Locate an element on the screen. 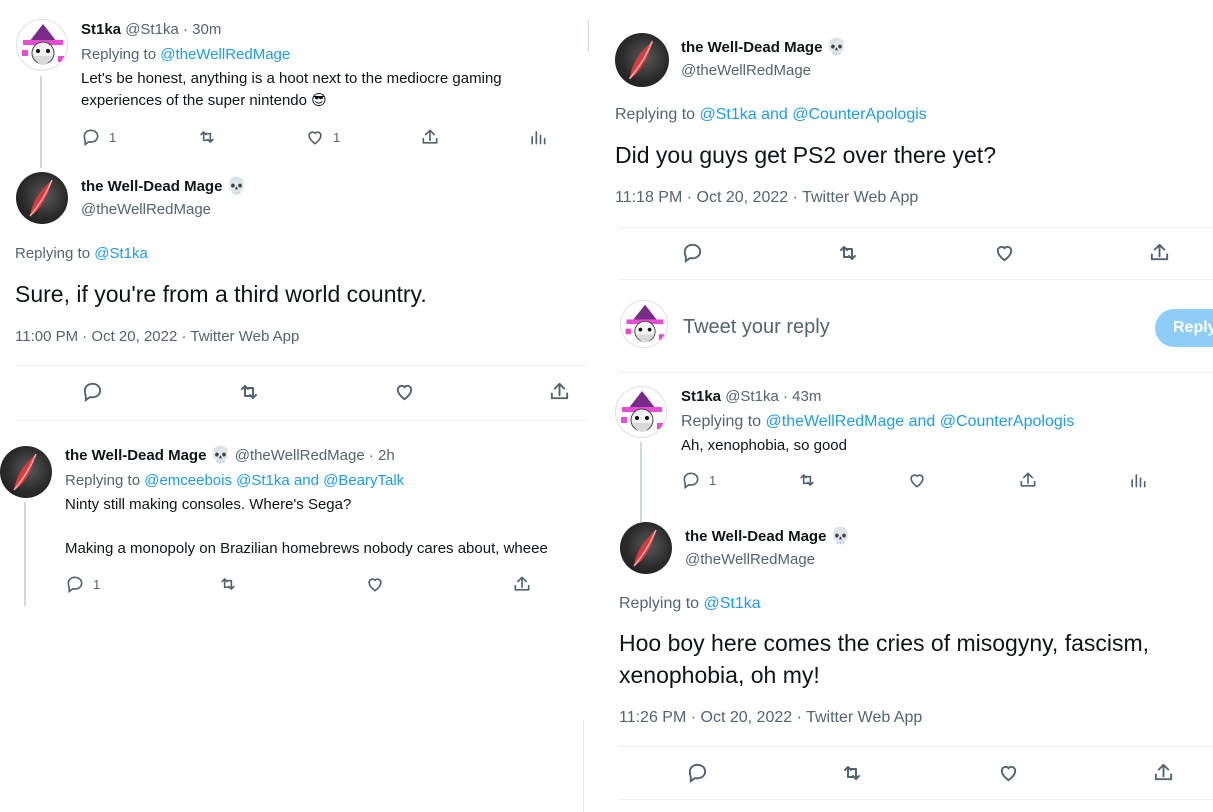 The width and height of the screenshot is (1213, 812). replying-to: Replying to @St1ka and @CounterApologis is located at coordinates (771, 115).